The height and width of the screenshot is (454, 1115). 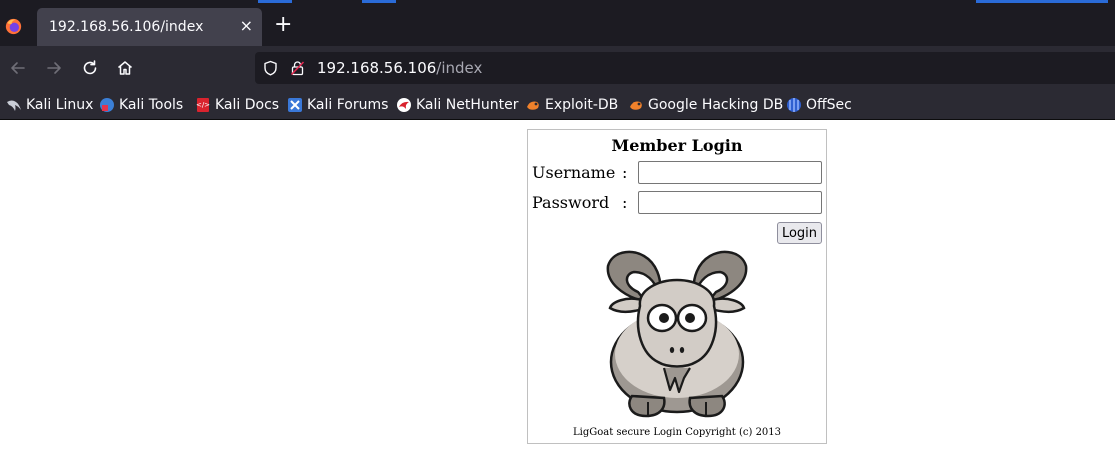 I want to click on kali-tools-icon, so click(x=107, y=105).